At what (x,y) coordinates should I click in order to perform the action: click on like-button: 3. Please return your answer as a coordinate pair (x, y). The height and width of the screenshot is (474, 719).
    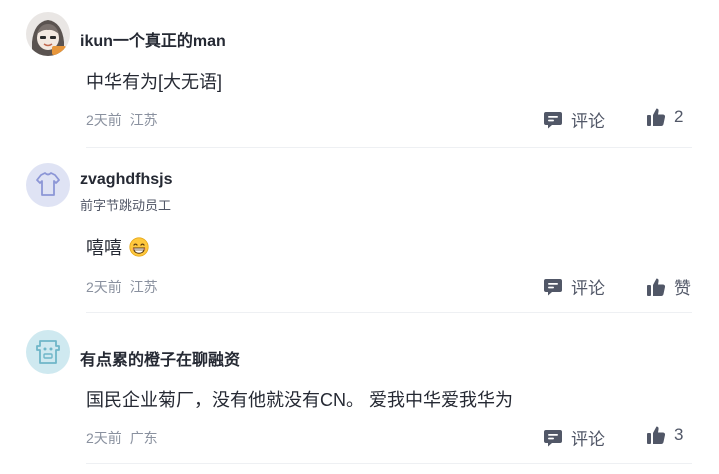
    Looking at the image, I should click on (664, 435).